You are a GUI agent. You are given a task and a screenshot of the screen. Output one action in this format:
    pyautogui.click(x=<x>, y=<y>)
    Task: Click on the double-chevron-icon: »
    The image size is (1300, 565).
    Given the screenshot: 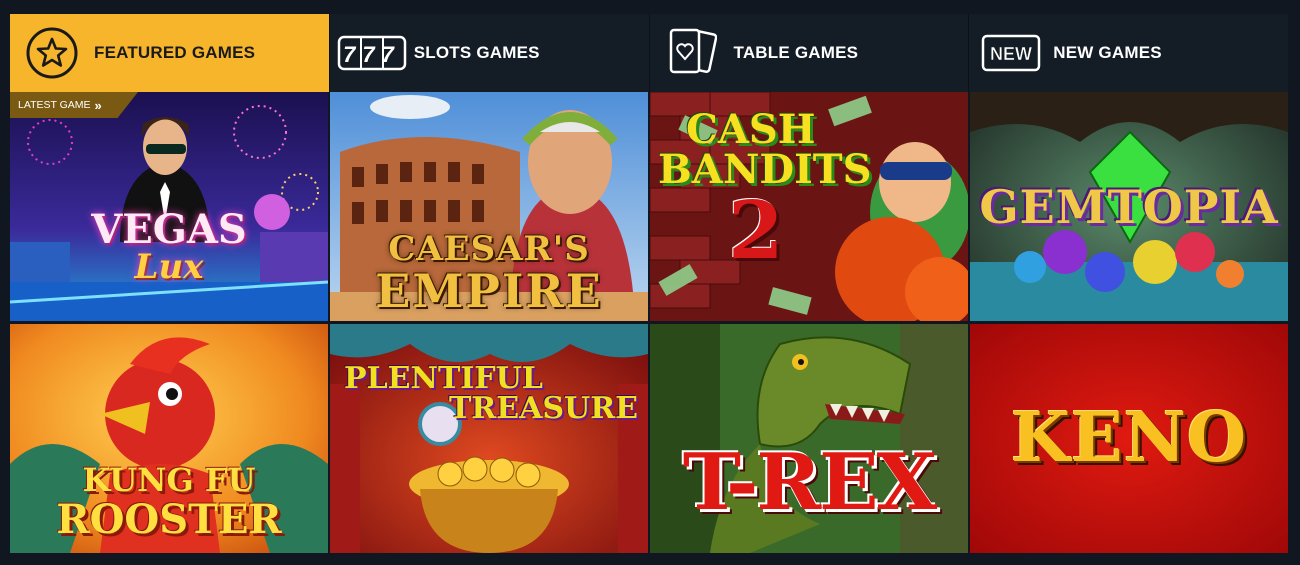 What is the action you would take?
    pyautogui.click(x=98, y=105)
    